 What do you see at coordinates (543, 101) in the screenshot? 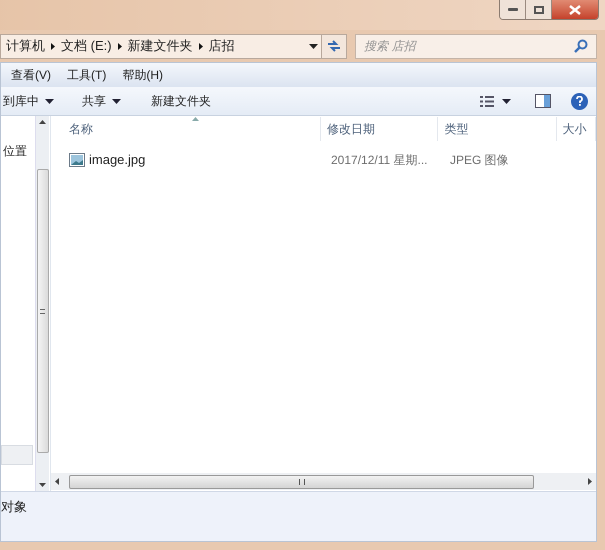
I see `preview-pane-button` at bounding box center [543, 101].